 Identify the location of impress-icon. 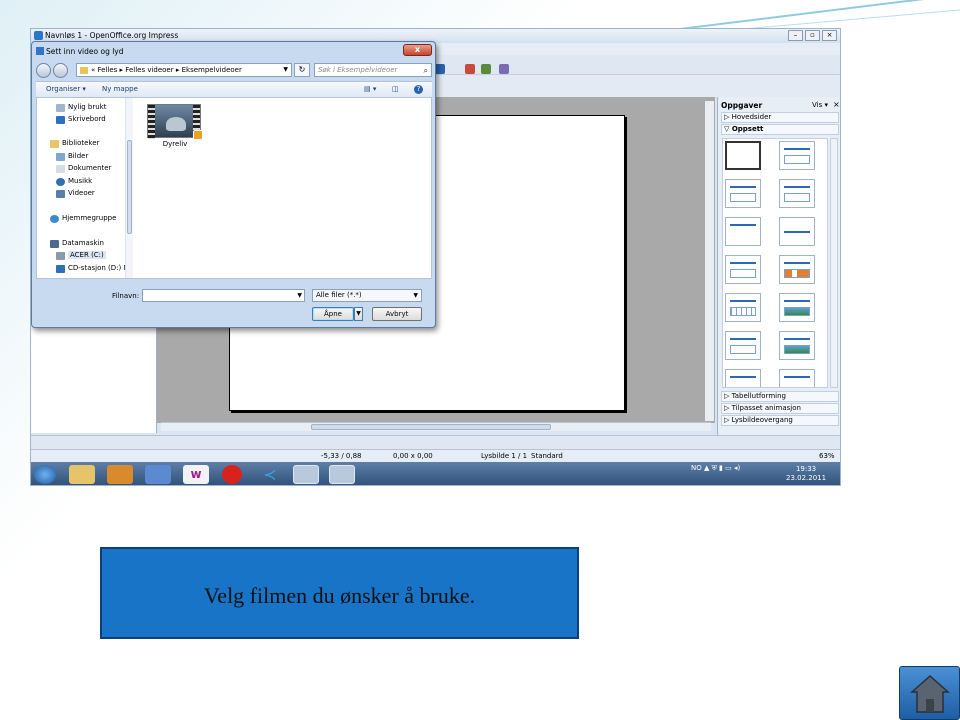
(38, 35).